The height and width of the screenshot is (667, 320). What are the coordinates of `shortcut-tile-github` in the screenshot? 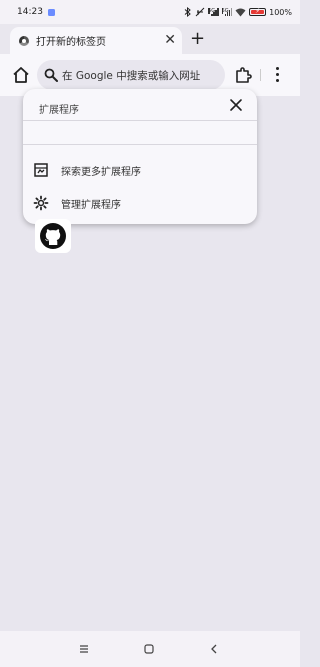 It's located at (53, 236).